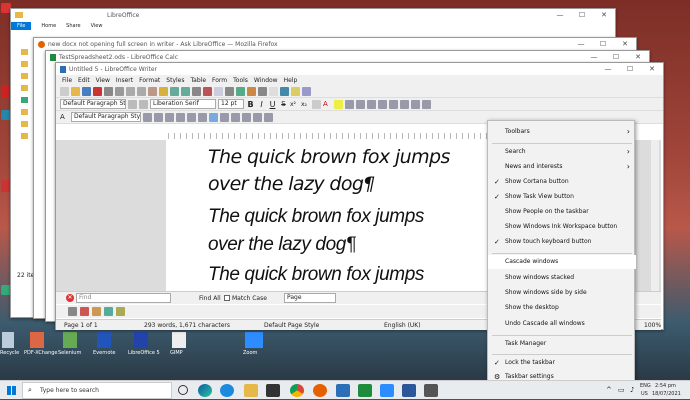  I want to click on menu-cascade: Cascade windows, so click(562, 262).